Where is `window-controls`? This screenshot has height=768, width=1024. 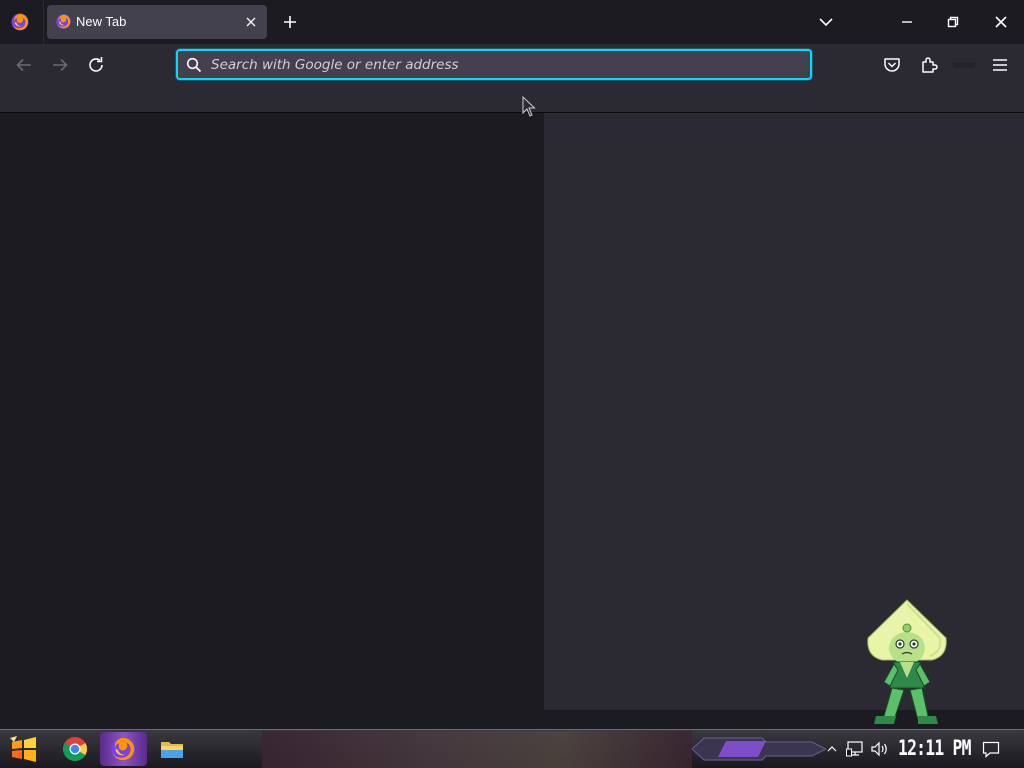
window-controls is located at coordinates (954, 22).